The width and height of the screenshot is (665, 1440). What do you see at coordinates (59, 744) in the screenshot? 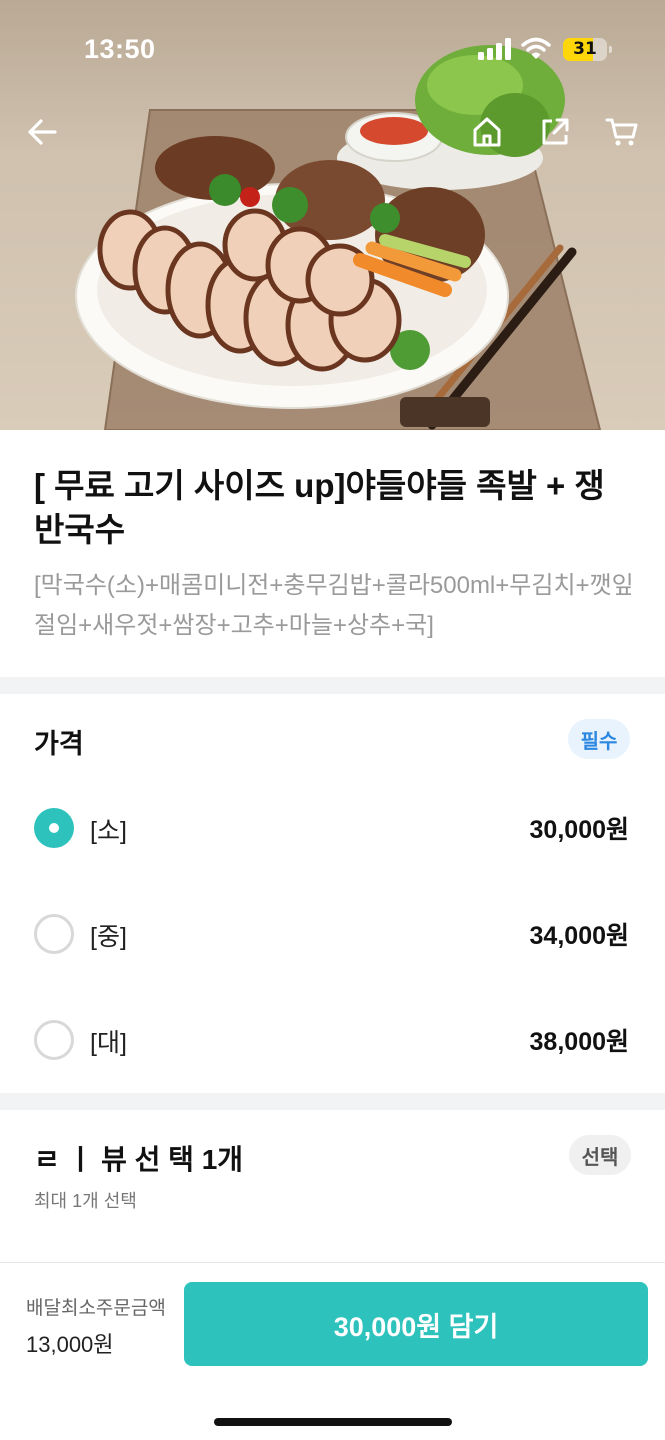
I see `price-section-heading: 가격` at bounding box center [59, 744].